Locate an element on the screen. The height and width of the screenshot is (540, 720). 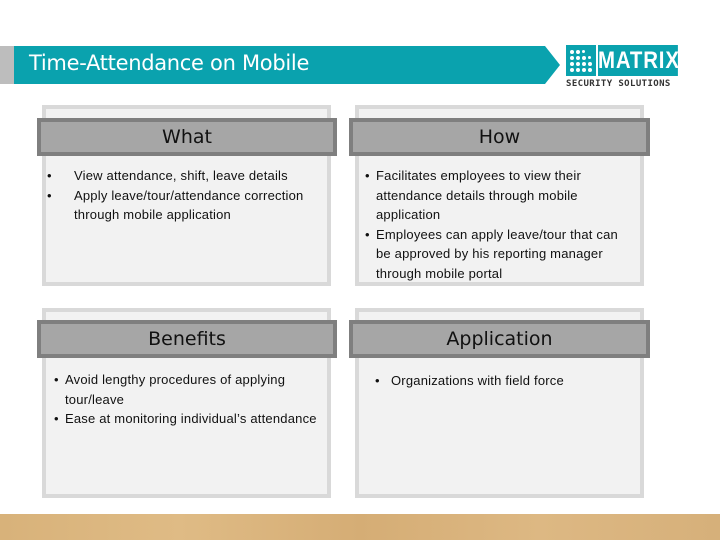
panel-what-header: What is located at coordinates (187, 137).